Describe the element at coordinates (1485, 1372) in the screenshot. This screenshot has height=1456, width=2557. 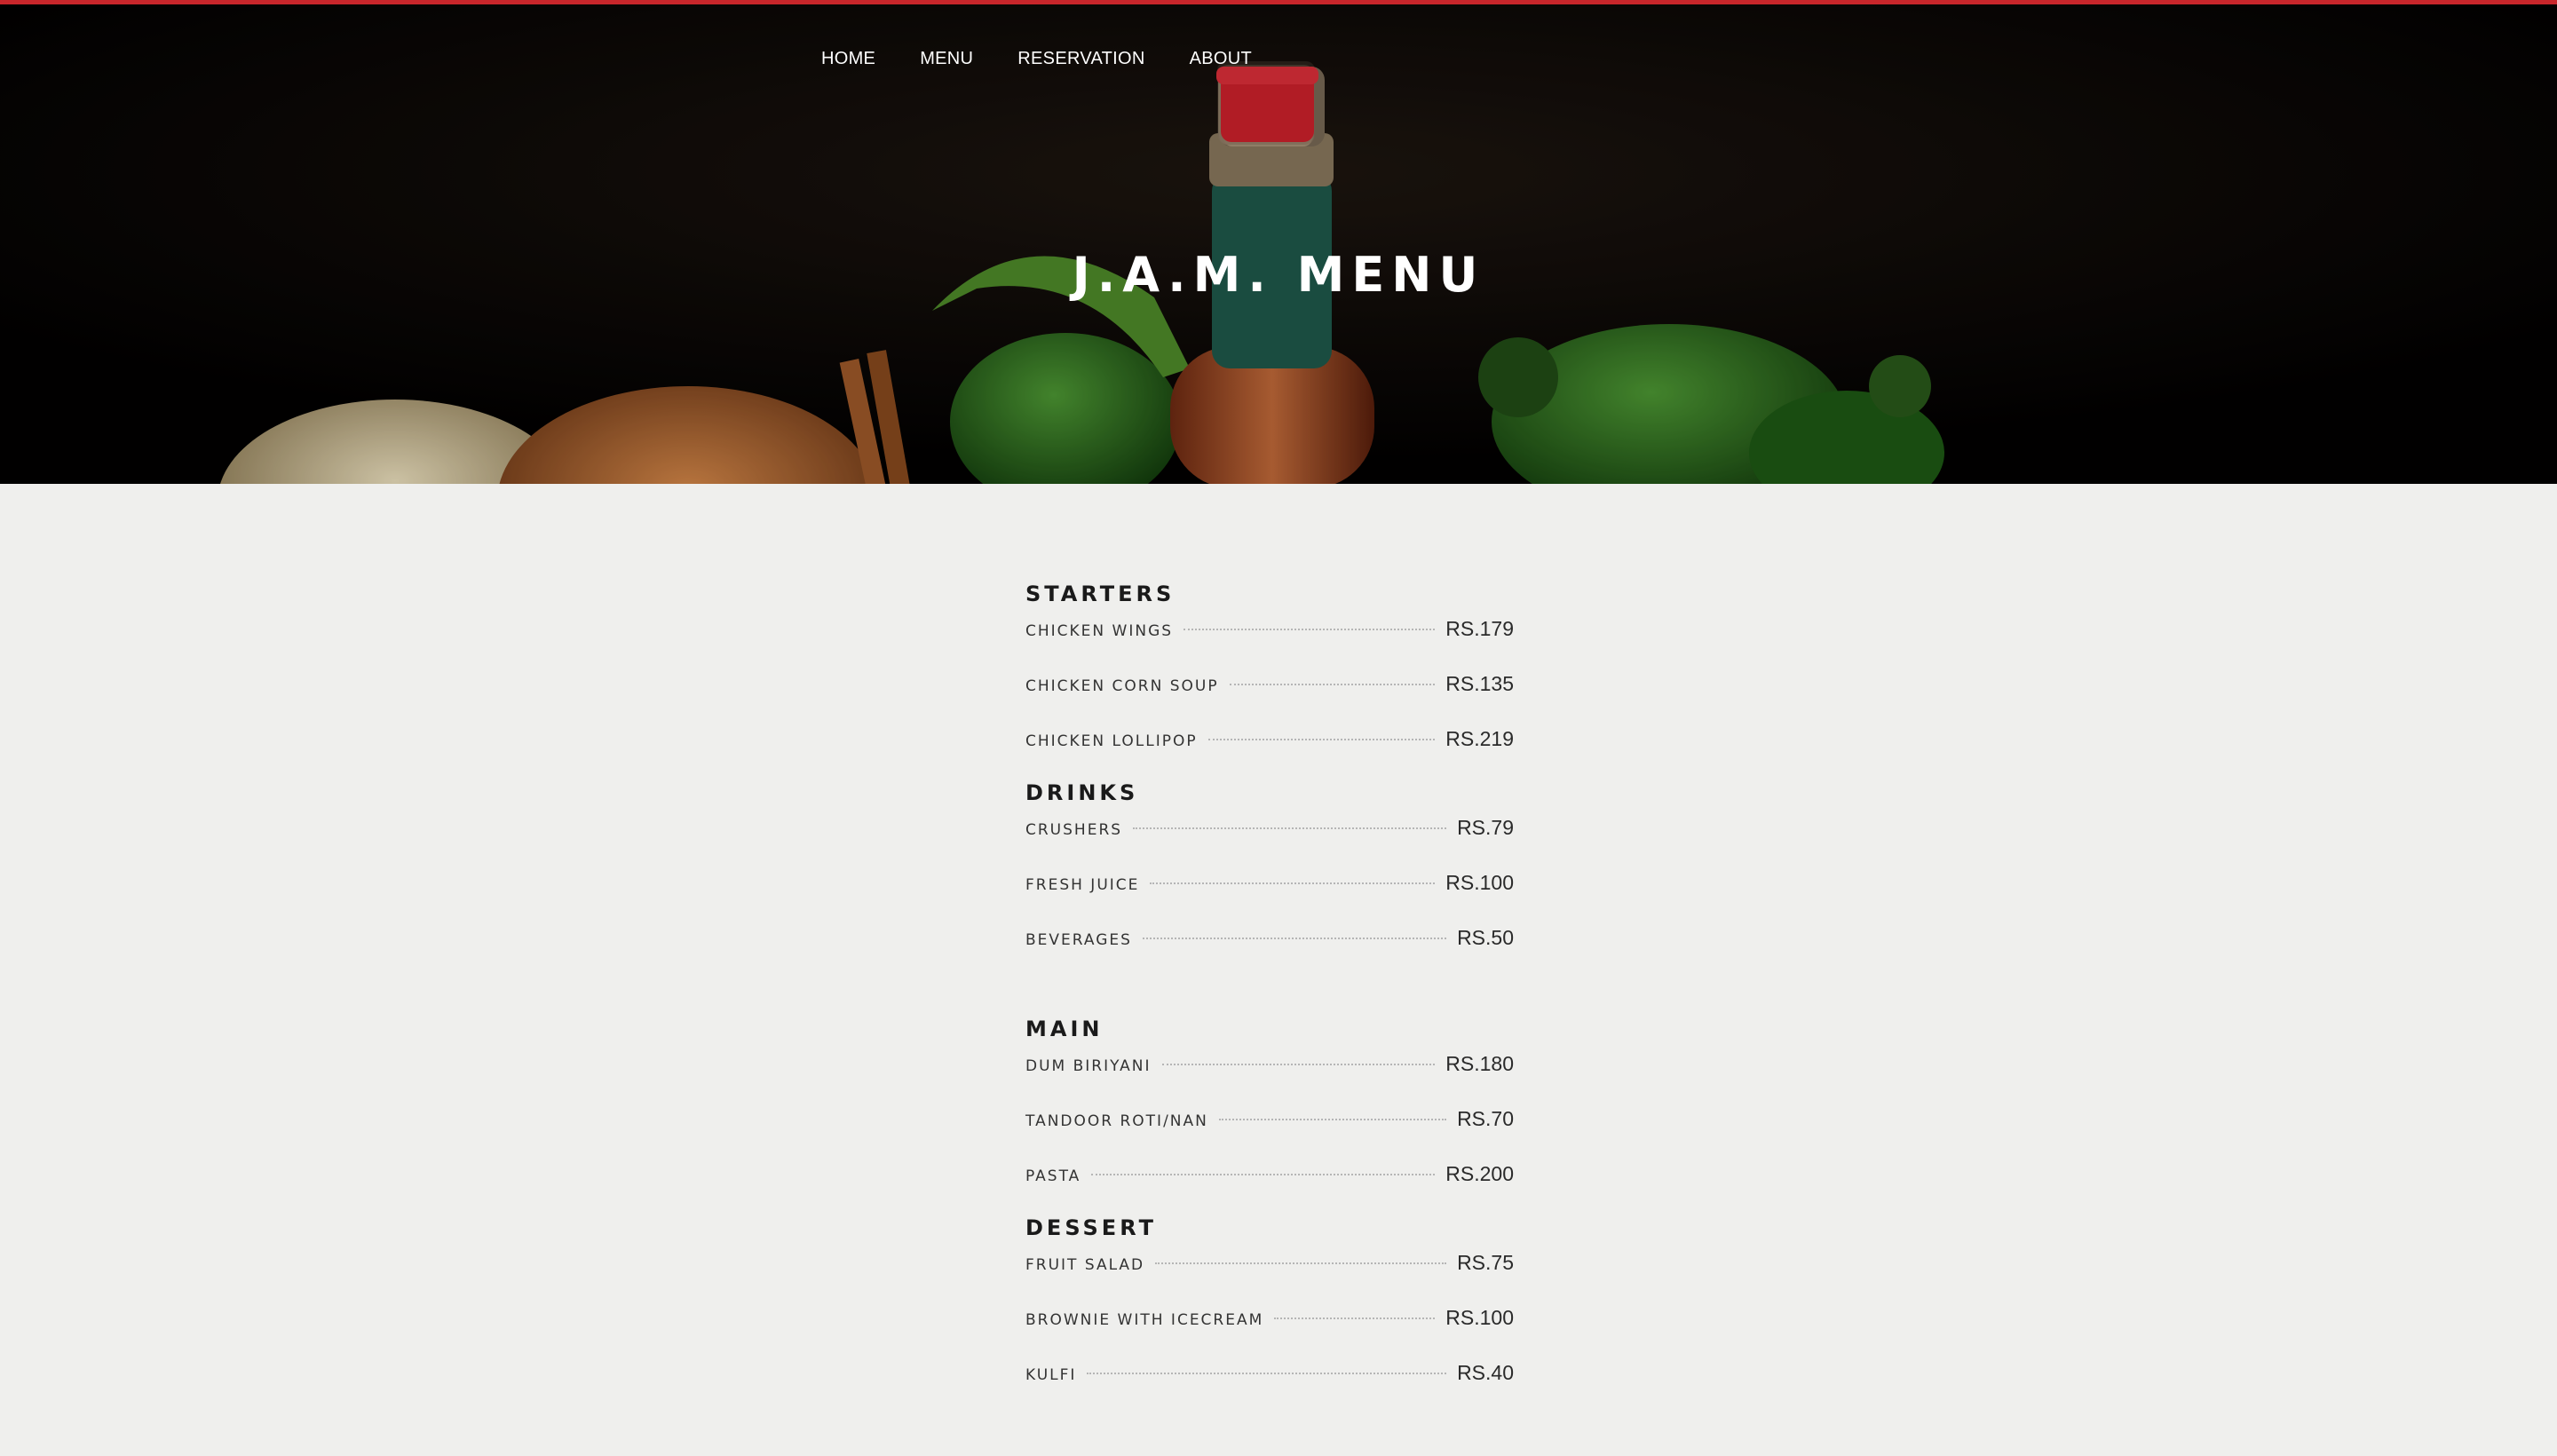
I see `menu-item-price: RS.40` at that location.